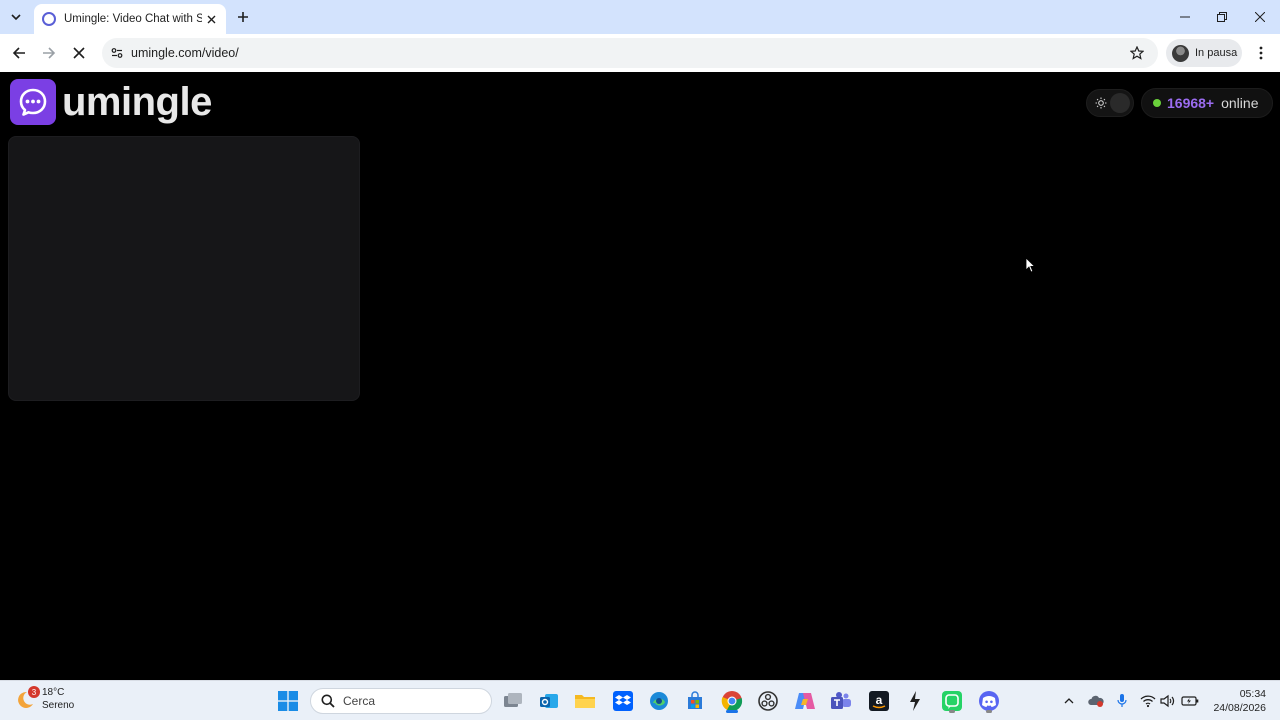  What do you see at coordinates (989, 701) in the screenshot?
I see `discord-icon` at bounding box center [989, 701].